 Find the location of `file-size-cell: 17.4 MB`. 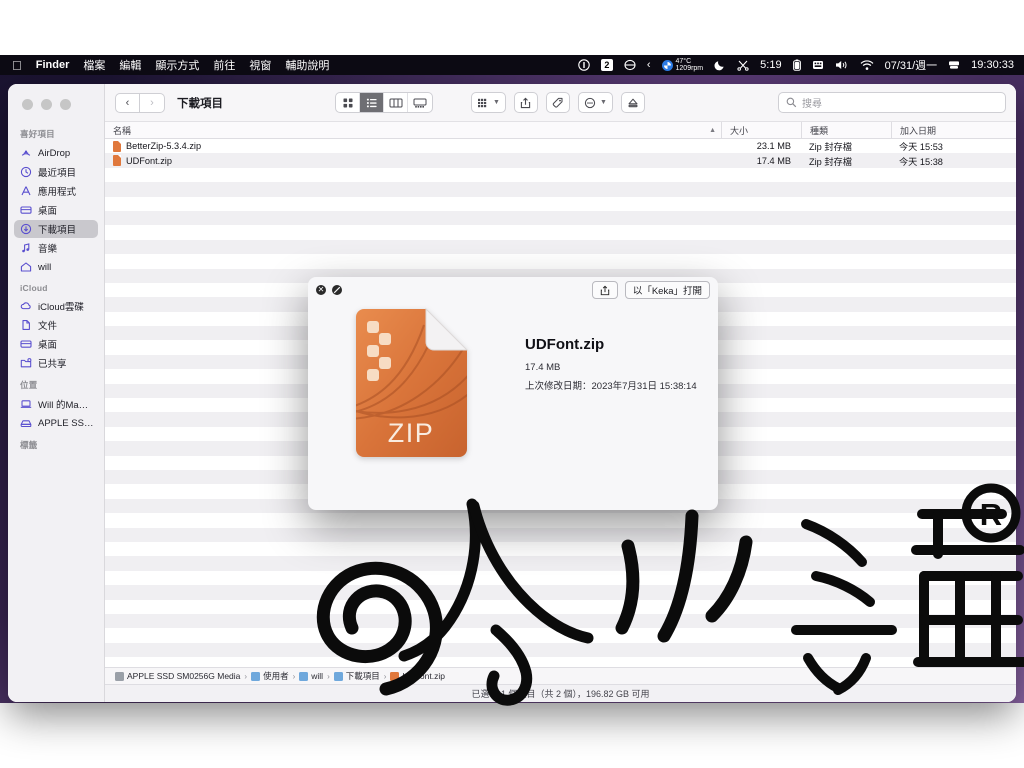

file-size-cell: 17.4 MB is located at coordinates (773, 160).